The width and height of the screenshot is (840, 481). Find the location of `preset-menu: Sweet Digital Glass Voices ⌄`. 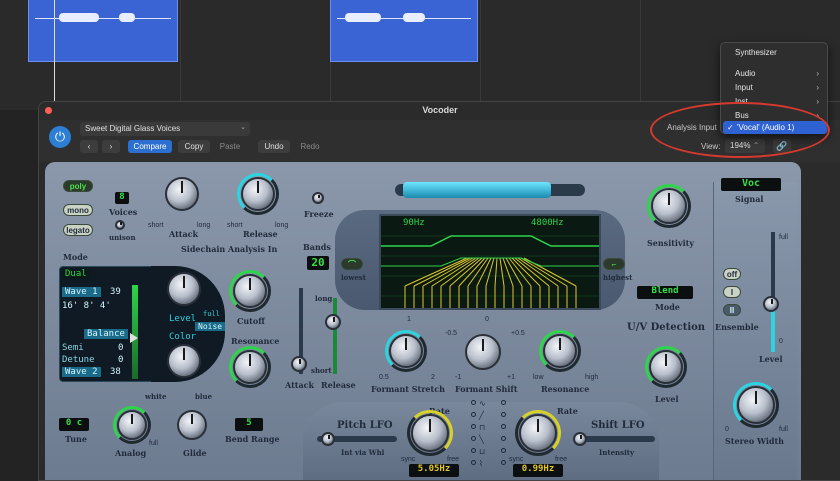

preset-menu: Sweet Digital Glass Voices ⌄ is located at coordinates (165, 129).